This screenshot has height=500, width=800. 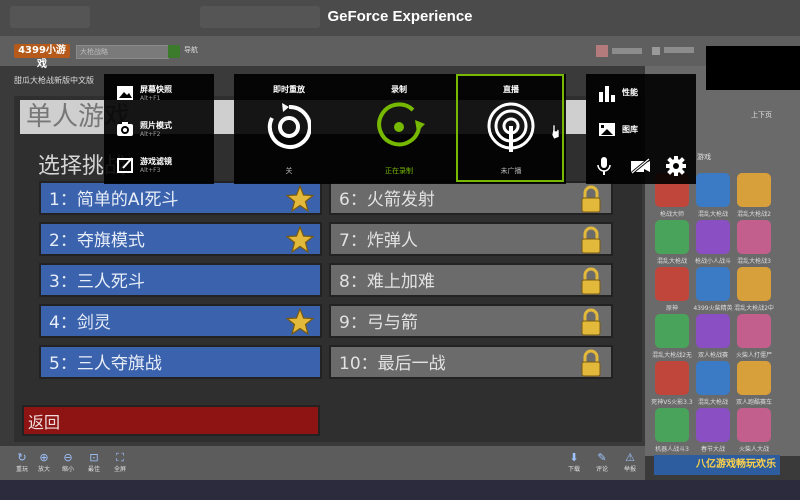 I want to click on back-button: 返回, so click(x=171, y=420).